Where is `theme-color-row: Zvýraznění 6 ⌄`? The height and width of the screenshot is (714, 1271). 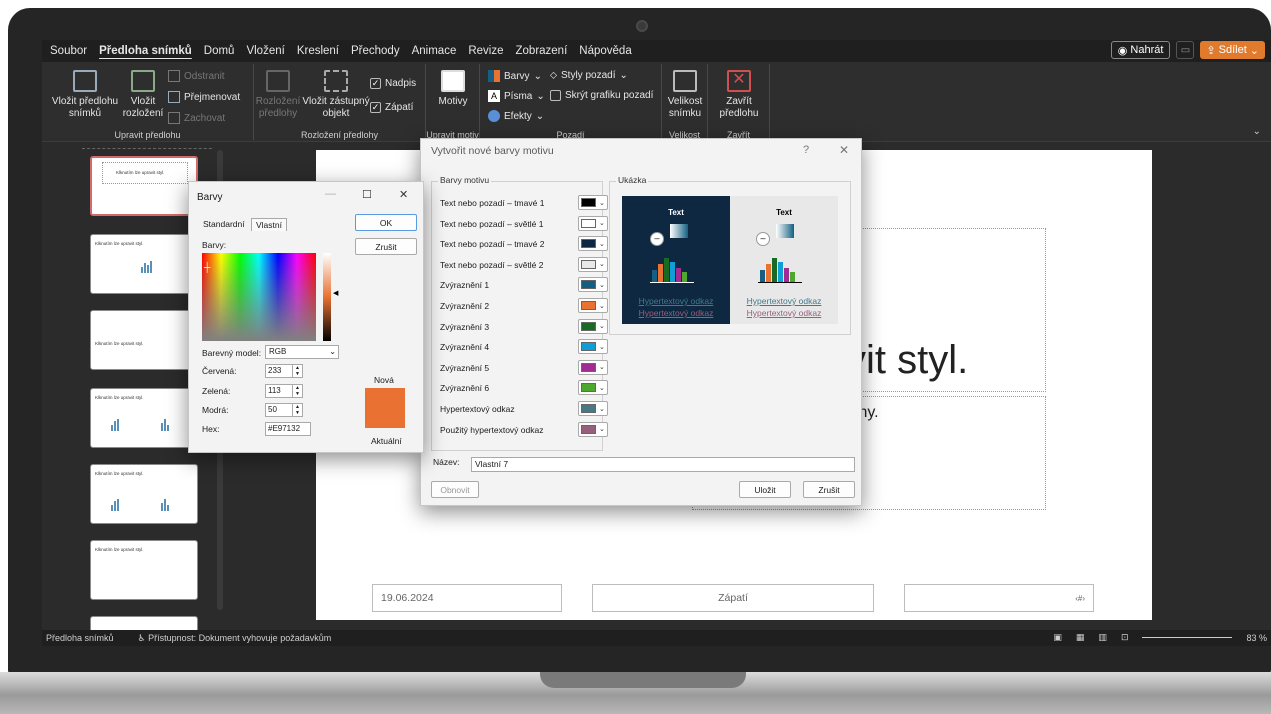 theme-color-row: Zvýraznění 6 ⌄ is located at coordinates (524, 388).